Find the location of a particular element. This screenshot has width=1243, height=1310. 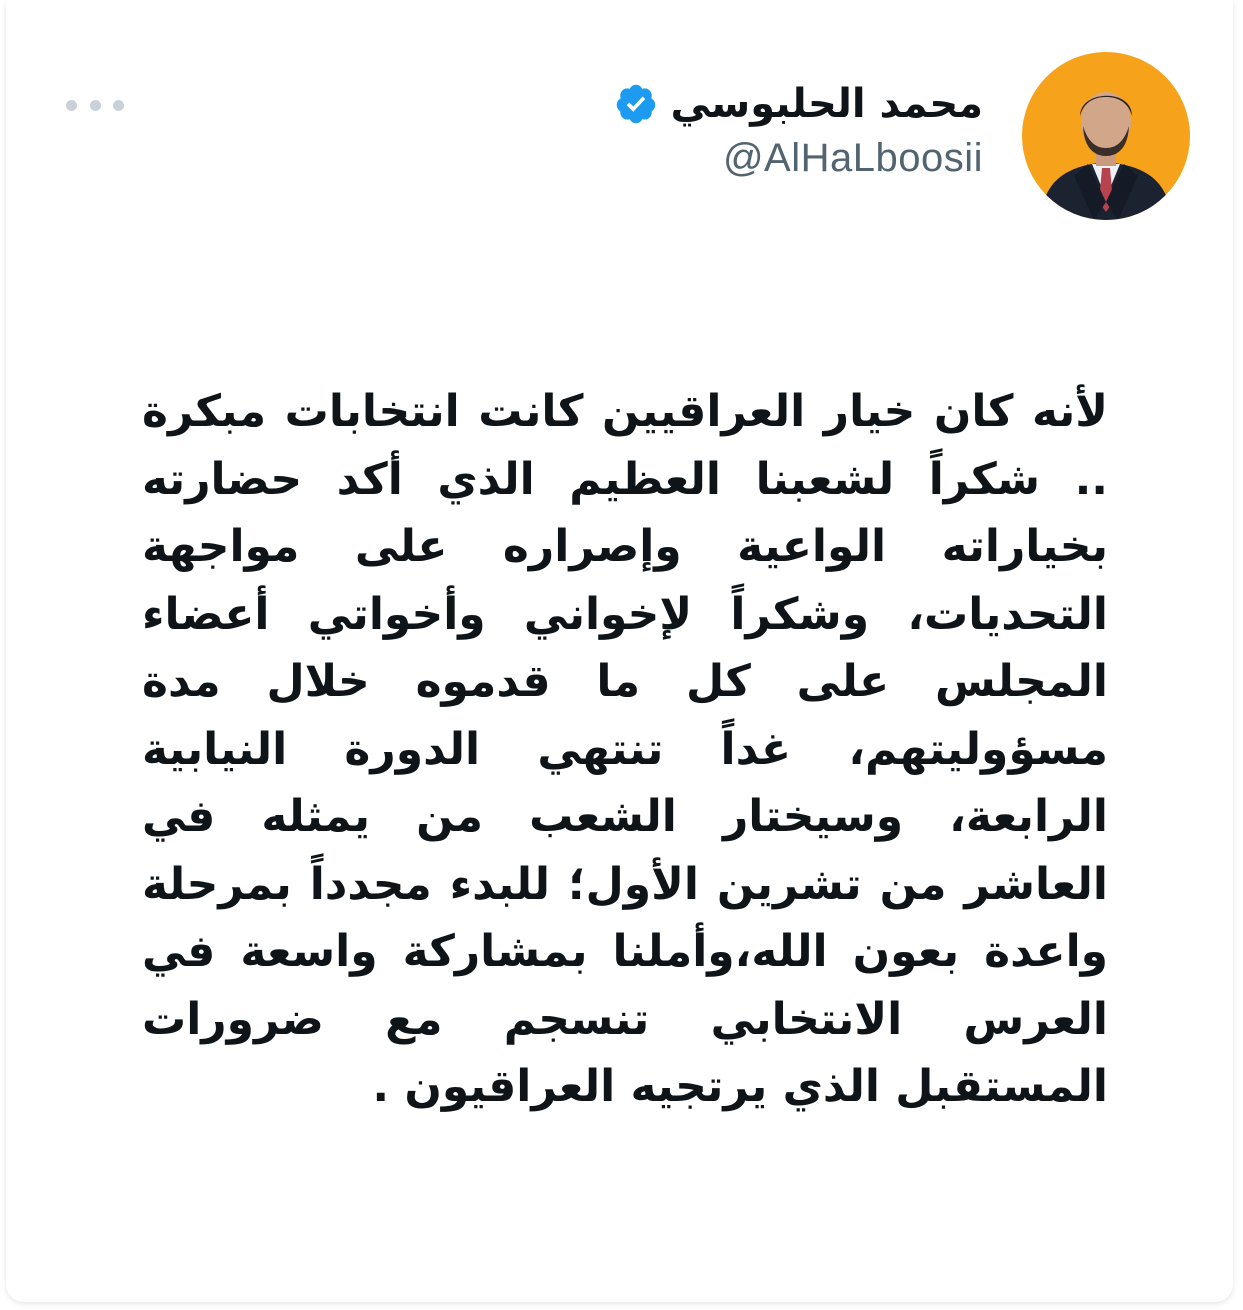

author-name-row: محمد الحلبوسي is located at coordinates (798, 104).